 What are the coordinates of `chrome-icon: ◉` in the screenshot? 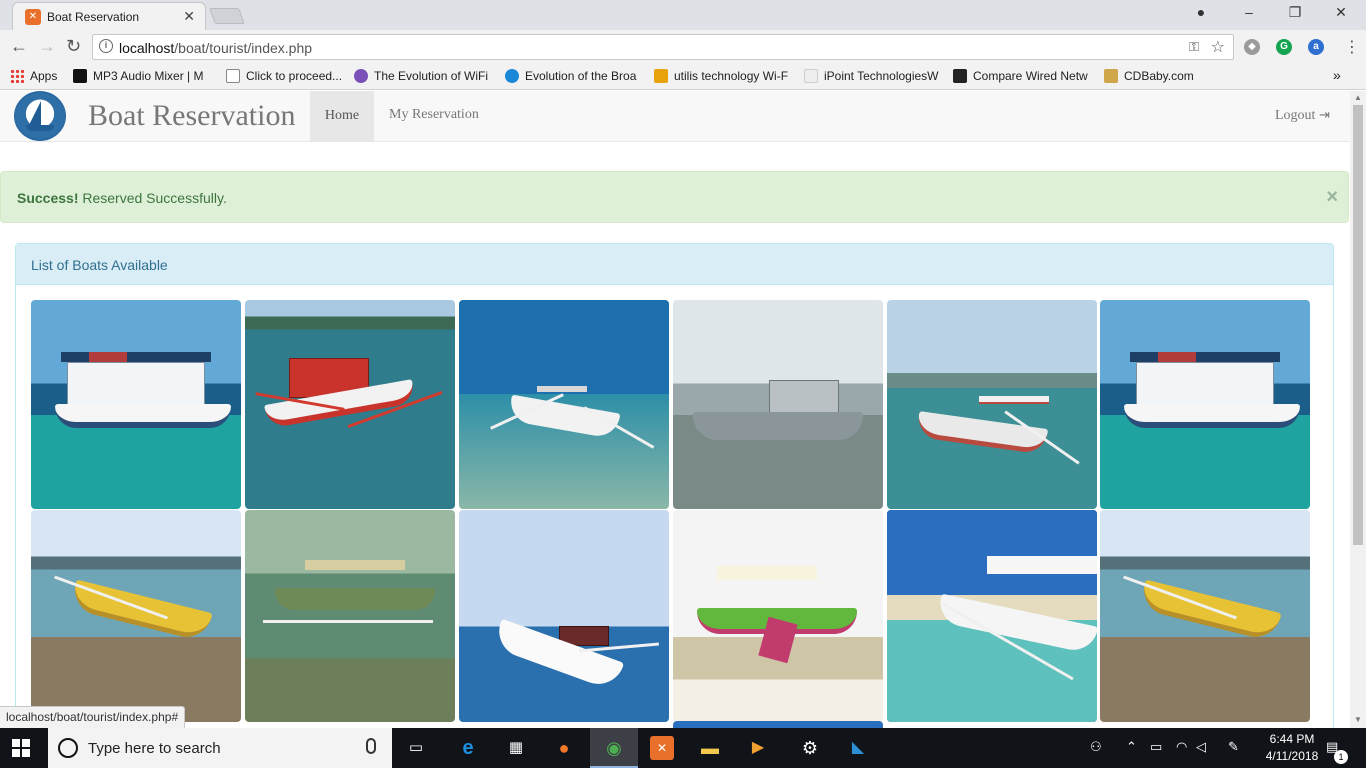 It's located at (614, 748).